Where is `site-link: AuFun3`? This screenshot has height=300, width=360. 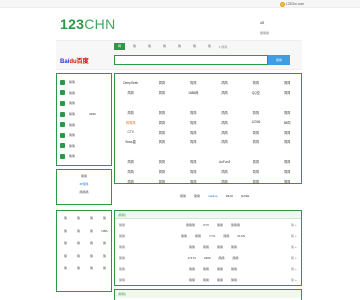 site-link: AuFun3 is located at coordinates (224, 162).